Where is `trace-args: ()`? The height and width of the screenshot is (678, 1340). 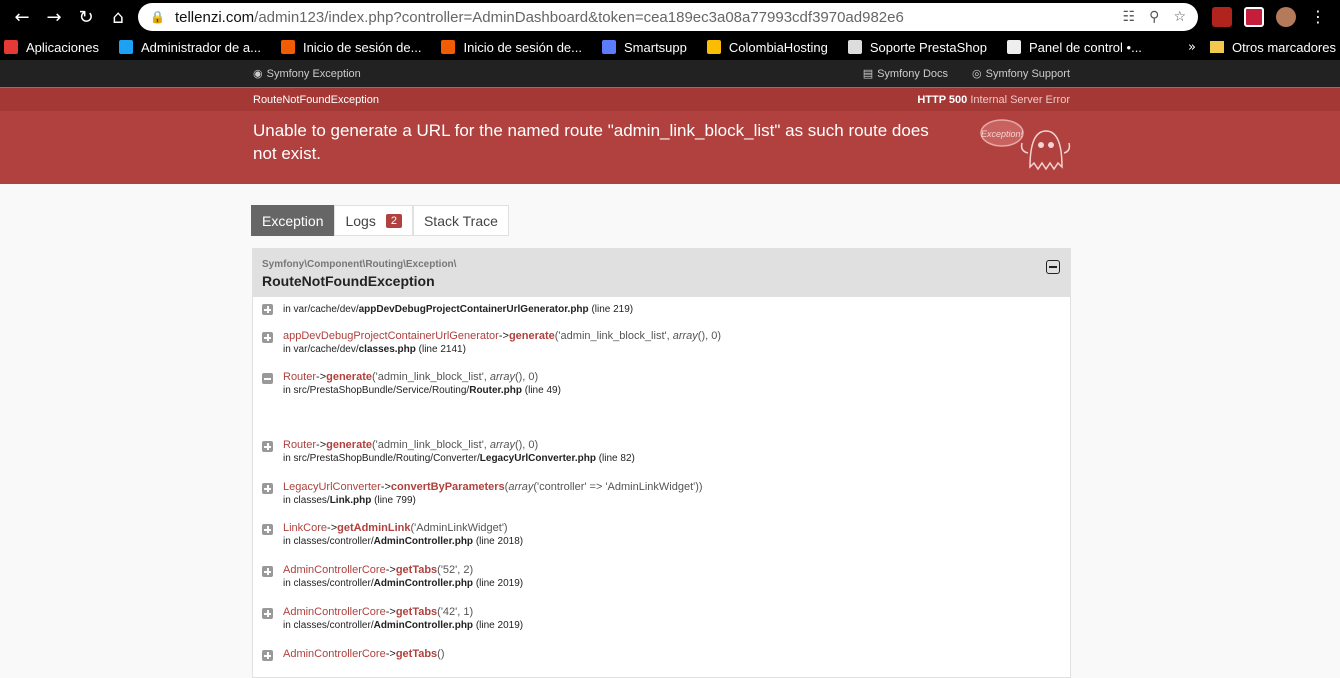
trace-args: () is located at coordinates (441, 654).